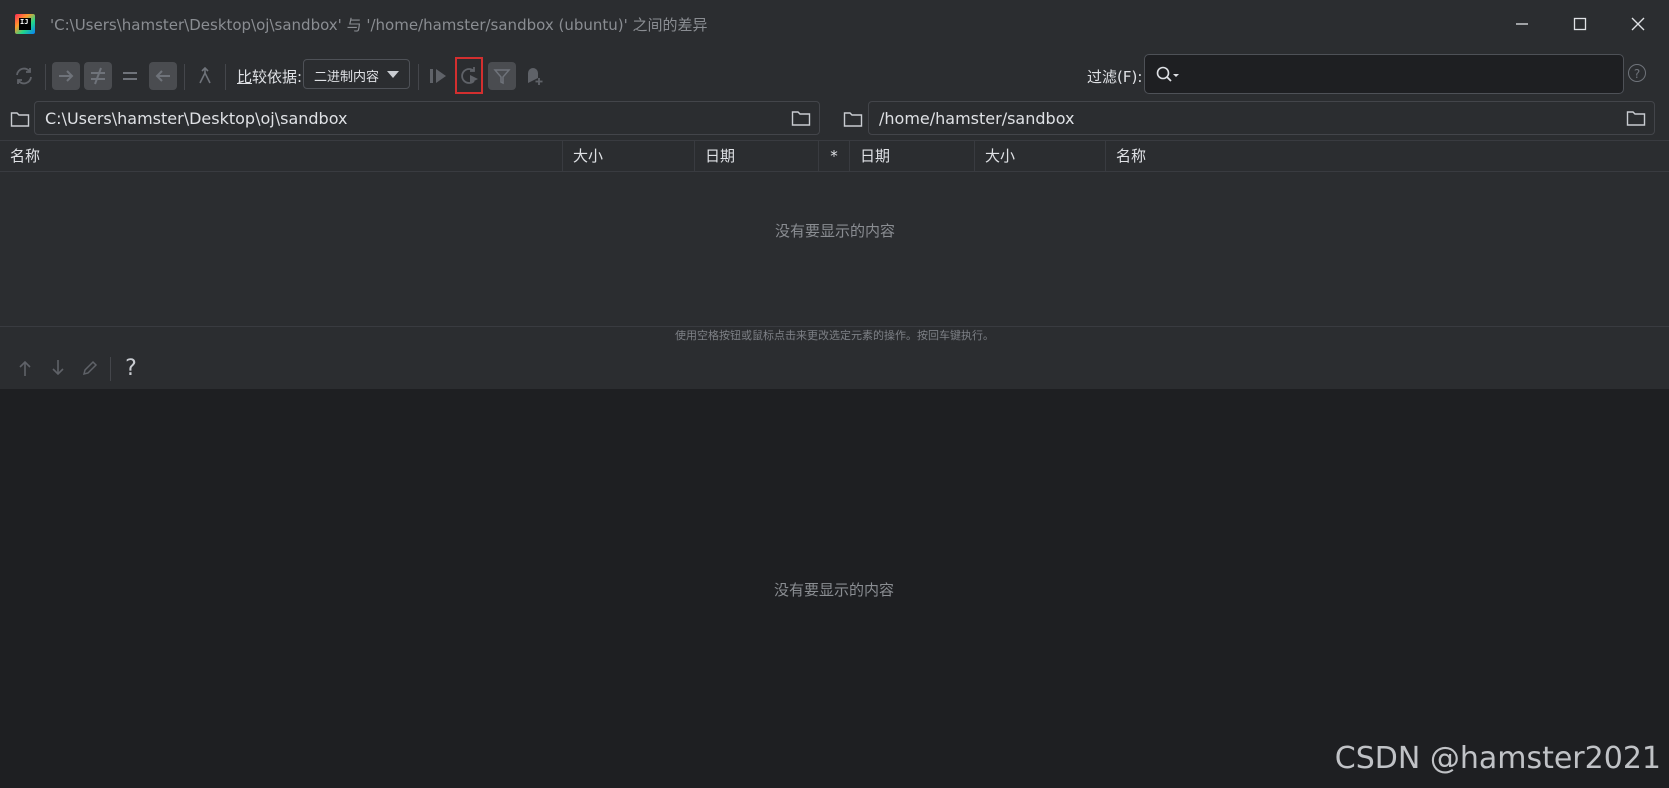 This screenshot has width=1669, height=788. I want to click on add-folder-icon, so click(535, 76).